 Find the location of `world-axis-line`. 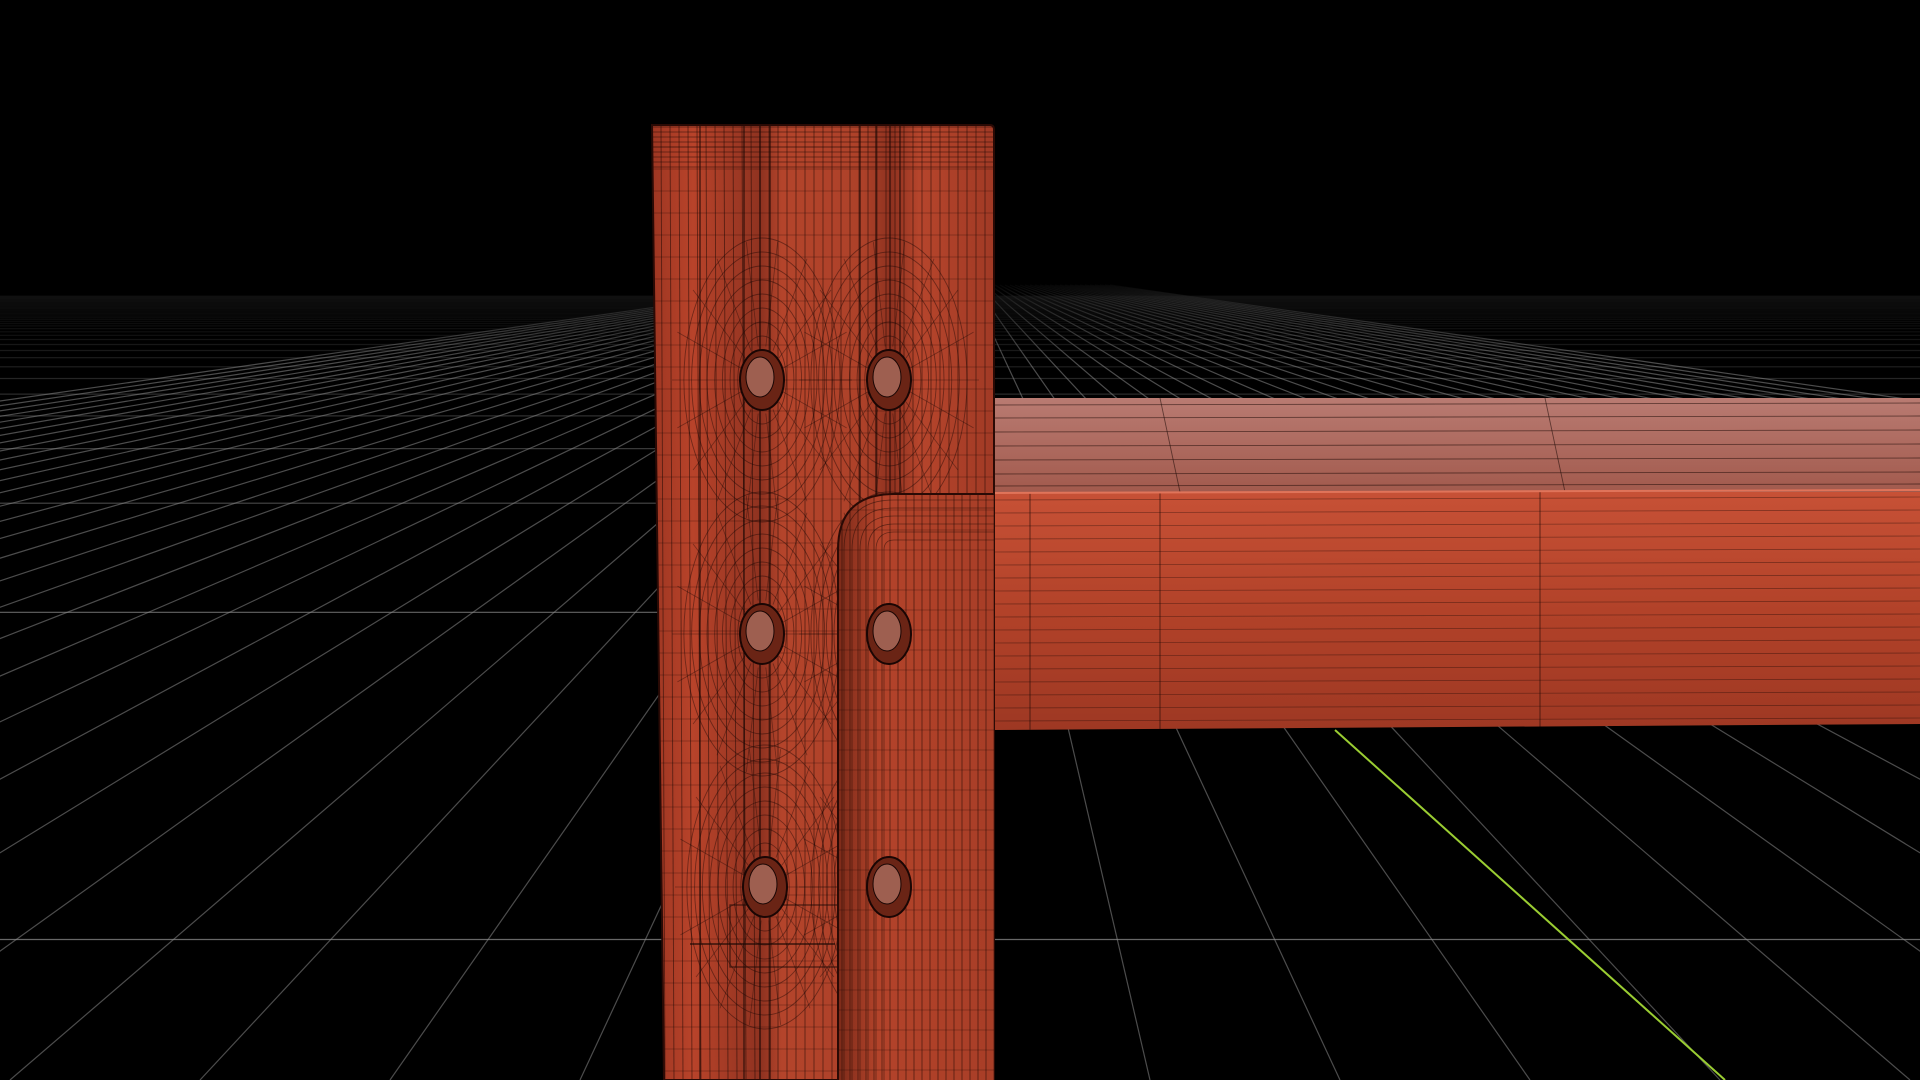

world-axis-line is located at coordinates (1530, 904).